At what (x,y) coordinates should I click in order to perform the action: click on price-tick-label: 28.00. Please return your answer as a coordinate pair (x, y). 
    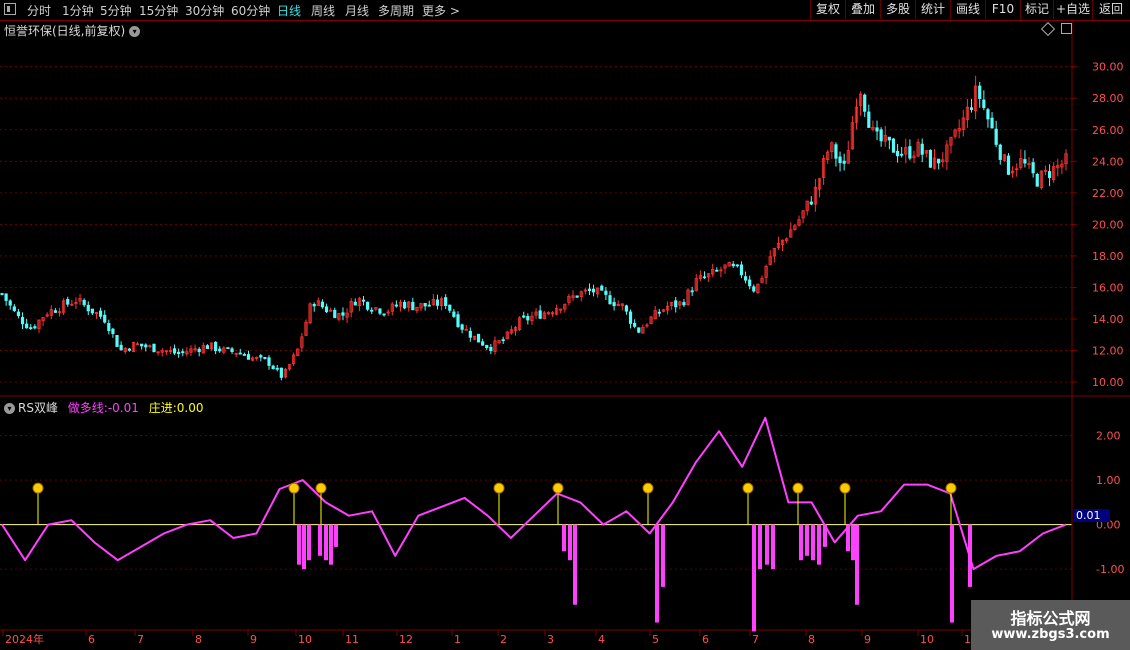
    Looking at the image, I should click on (1108, 98).